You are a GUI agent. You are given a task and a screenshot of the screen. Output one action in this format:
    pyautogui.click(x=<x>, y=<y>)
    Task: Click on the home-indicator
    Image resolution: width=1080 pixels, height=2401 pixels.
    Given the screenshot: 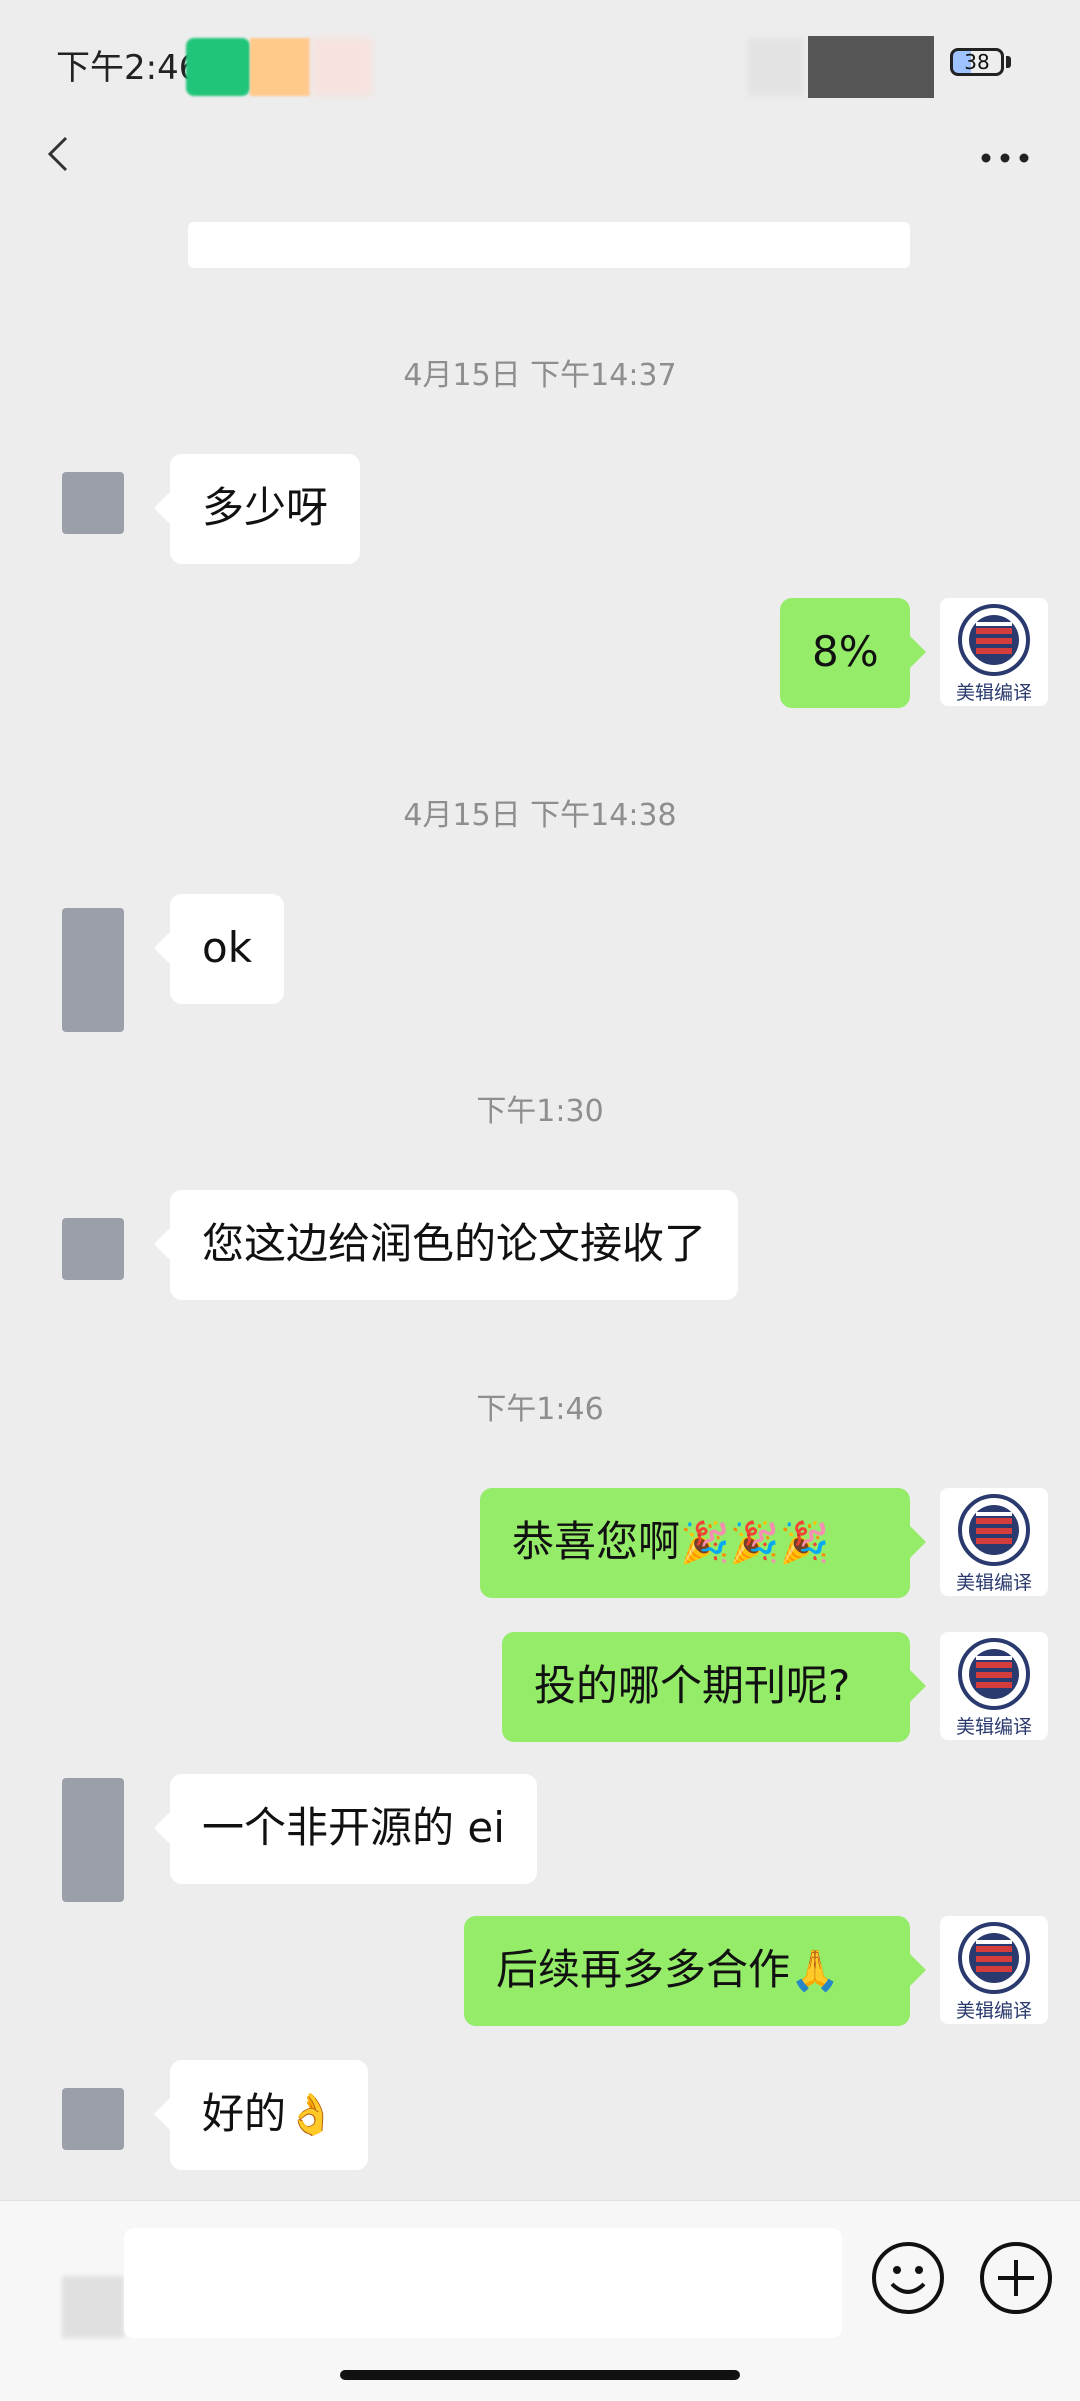 What is the action you would take?
    pyautogui.click(x=540, y=2375)
    